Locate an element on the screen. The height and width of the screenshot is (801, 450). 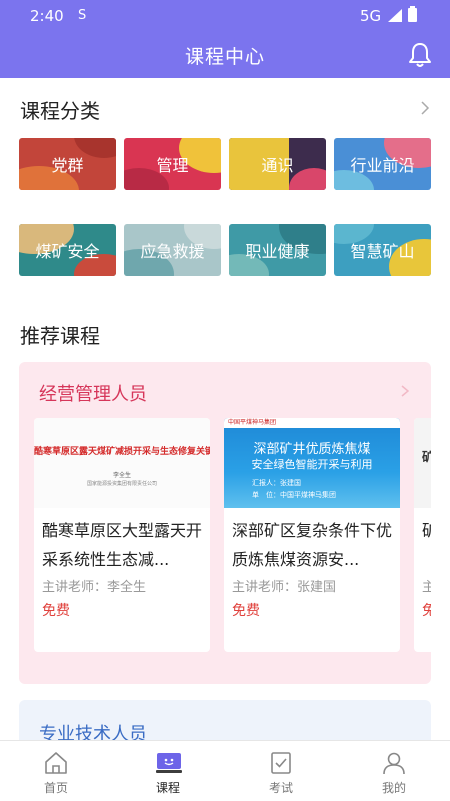
thumbnail-subtitle: 安全绿色智能开采与利用 is located at coordinates (312, 464).